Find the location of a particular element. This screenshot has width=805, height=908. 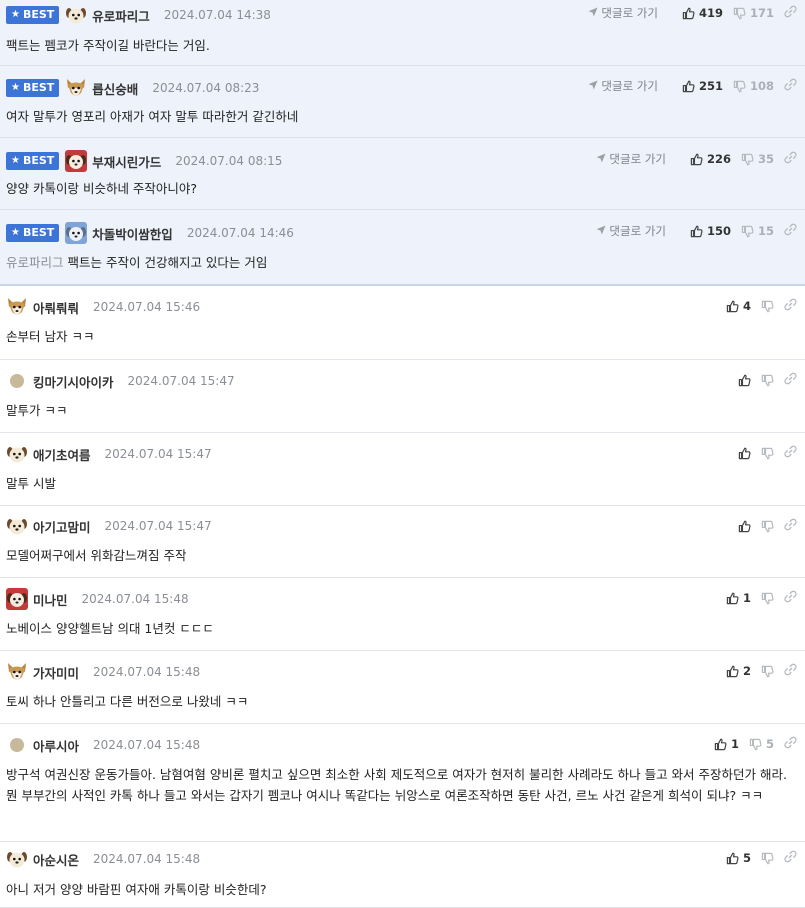

downvote-button: 35 is located at coordinates (757, 159).